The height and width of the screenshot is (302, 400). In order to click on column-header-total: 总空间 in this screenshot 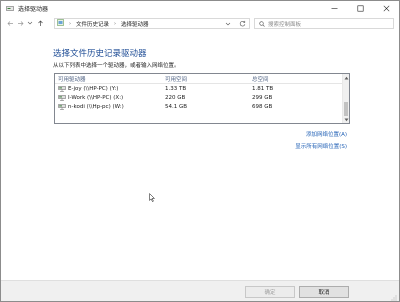, I will do `click(297, 79)`.